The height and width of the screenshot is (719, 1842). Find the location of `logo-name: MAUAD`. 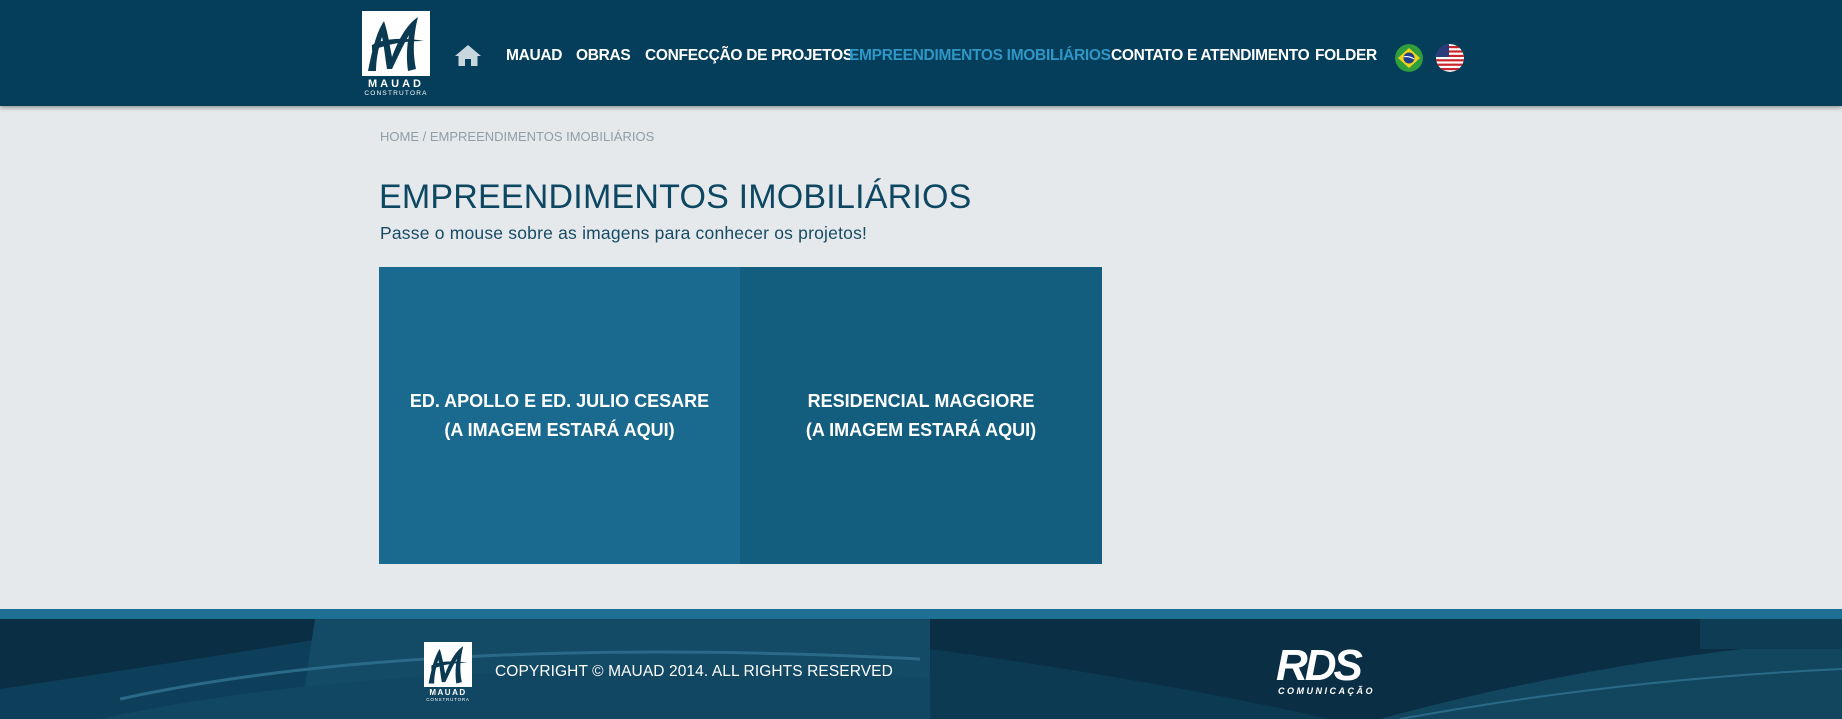

logo-name: MAUAD is located at coordinates (396, 84).